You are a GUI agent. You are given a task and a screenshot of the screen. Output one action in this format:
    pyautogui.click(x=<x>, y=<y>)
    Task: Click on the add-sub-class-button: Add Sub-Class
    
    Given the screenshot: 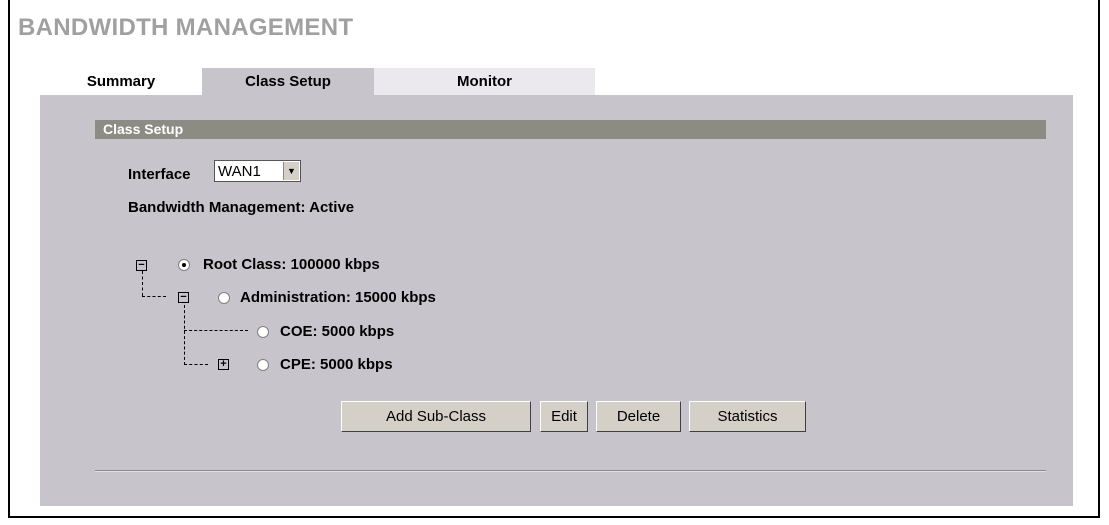 What is the action you would take?
    pyautogui.click(x=436, y=416)
    